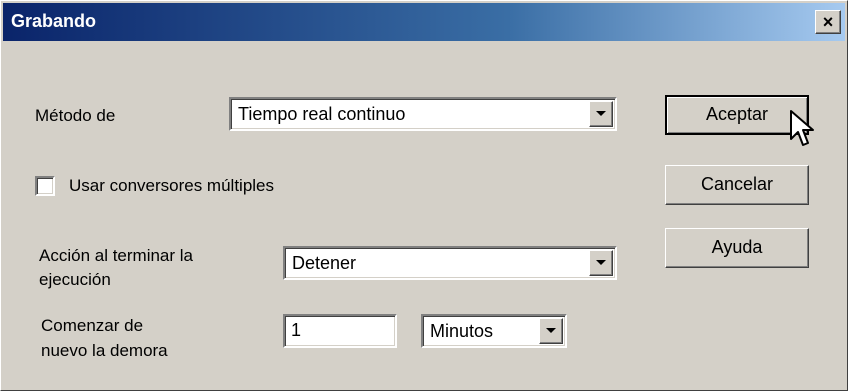 The width and height of the screenshot is (848, 391). I want to click on restart-delay-label-line2: nuevo la demora, so click(104, 350).